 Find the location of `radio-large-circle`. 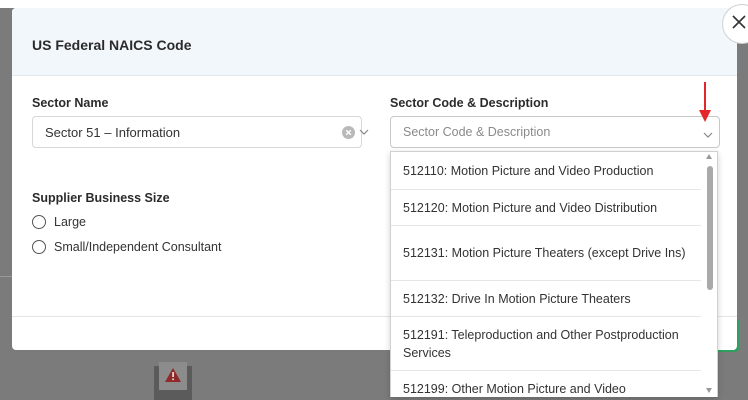

radio-large-circle is located at coordinates (39, 222).